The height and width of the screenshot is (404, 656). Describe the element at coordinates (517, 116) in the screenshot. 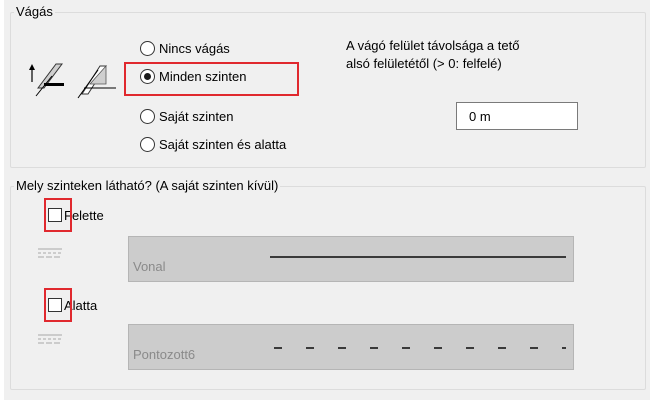

I see `distance-input: 0 m` at that location.